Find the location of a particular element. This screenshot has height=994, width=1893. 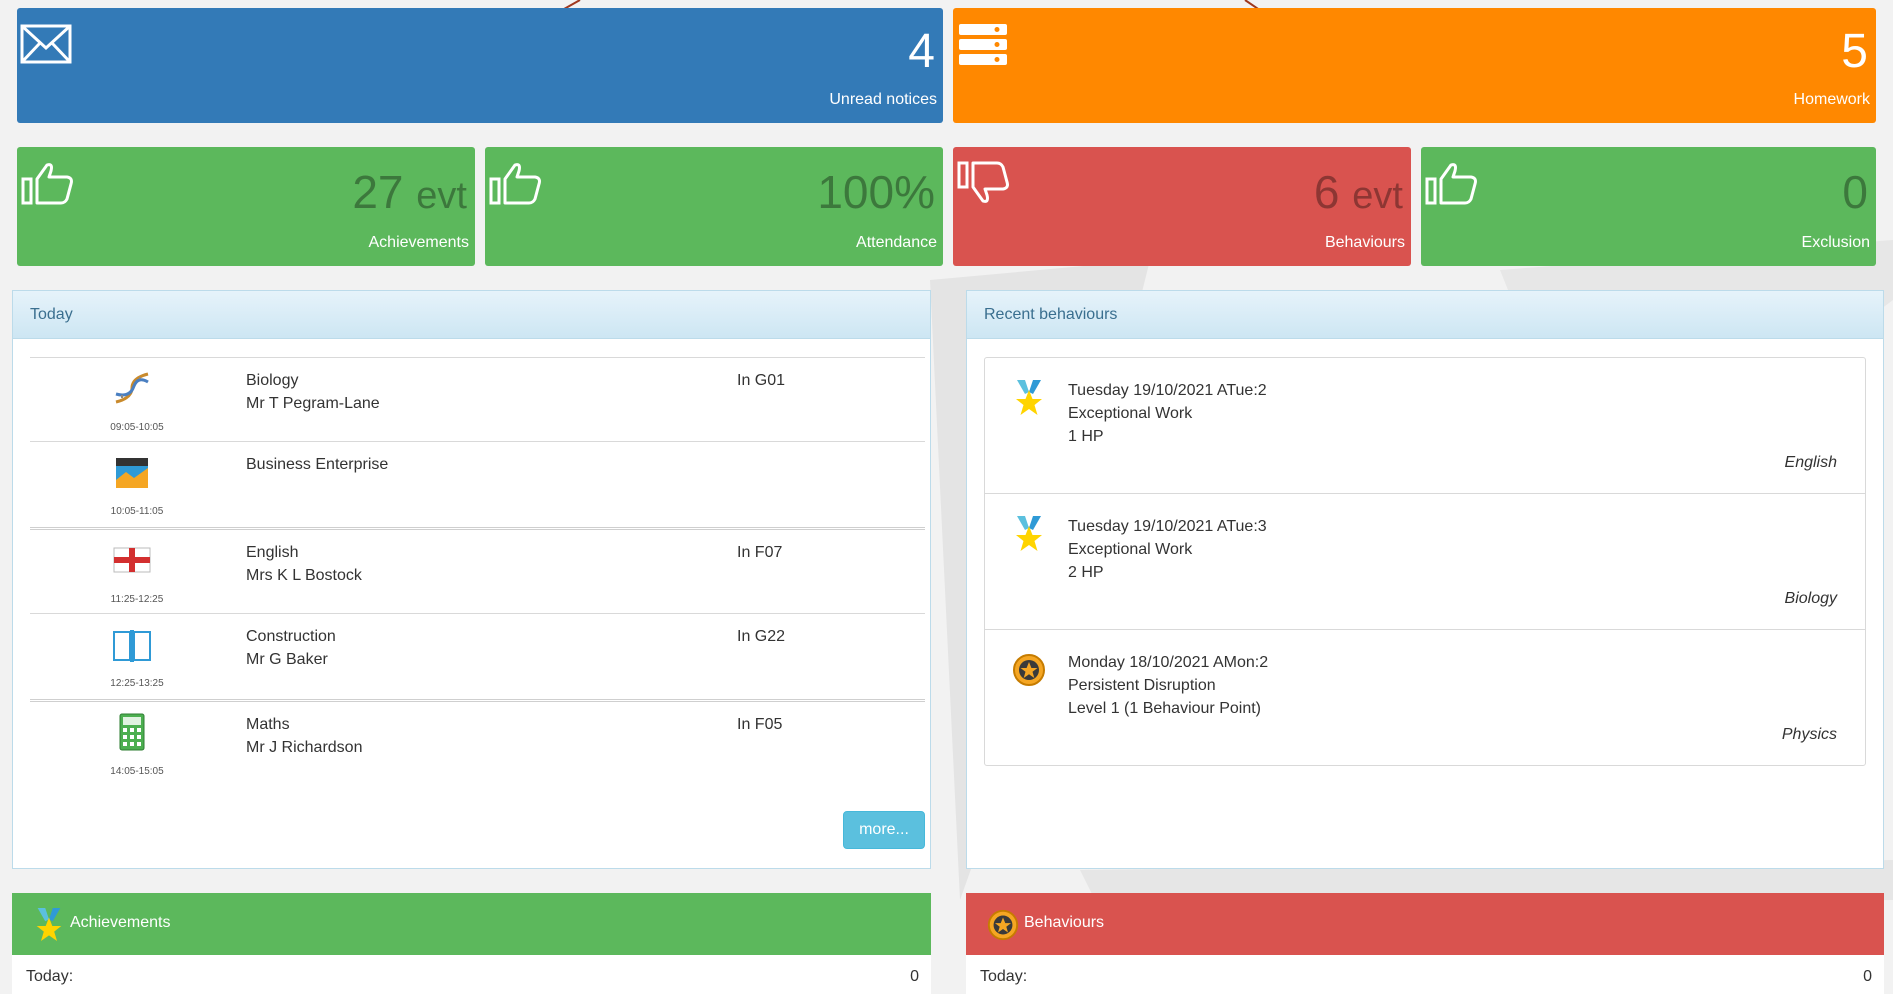

behaviour-date: Tuesday 19/10/2021 ATue:2 is located at coordinates (1167, 390).